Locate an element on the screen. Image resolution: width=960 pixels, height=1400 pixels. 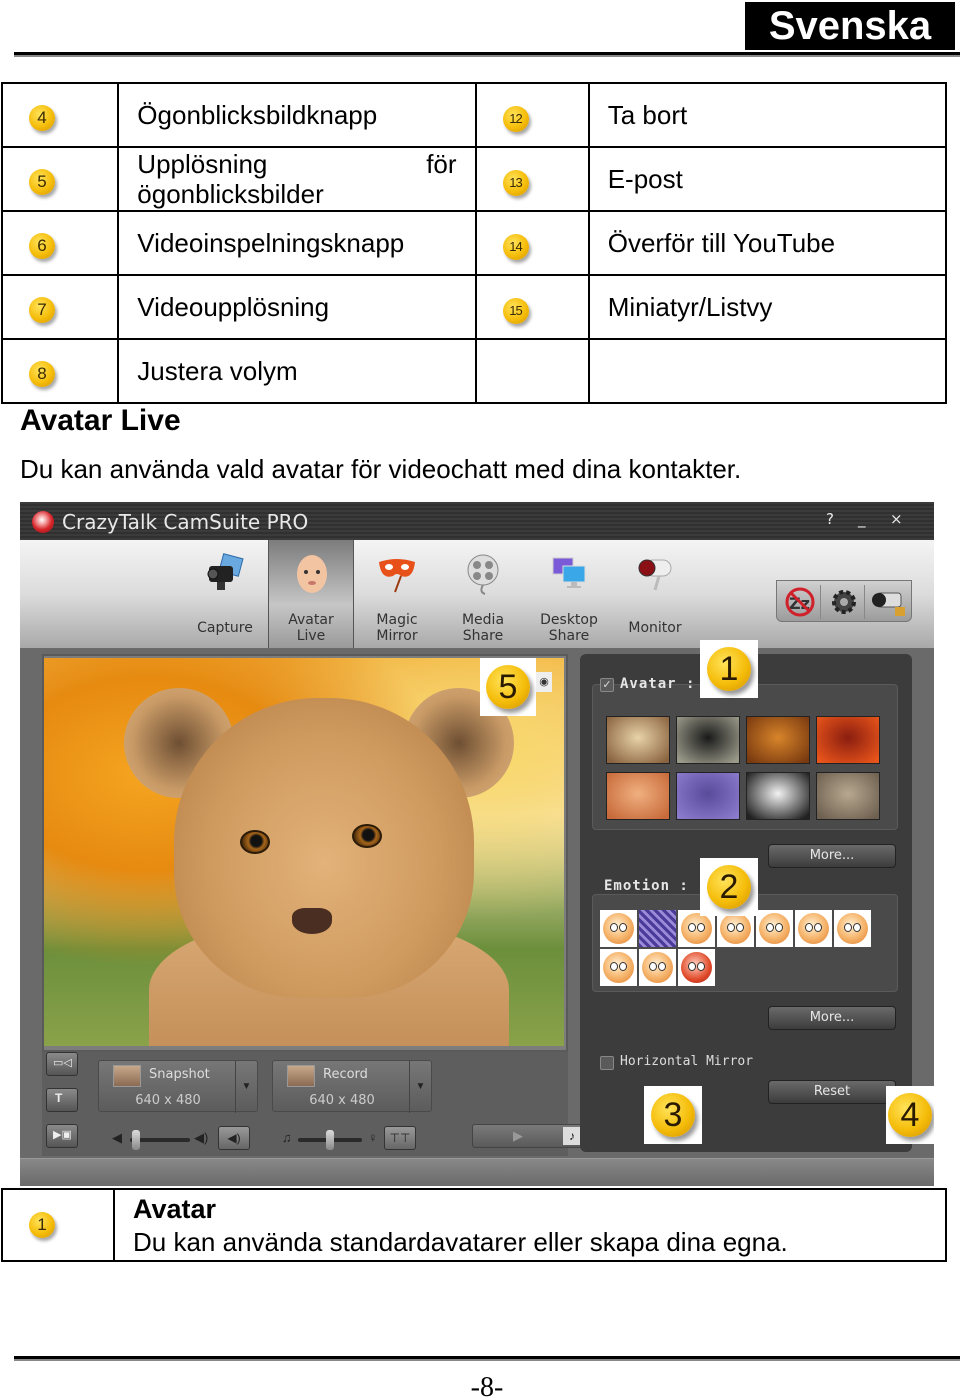
emotion-happy is located at coordinates (618, 967).